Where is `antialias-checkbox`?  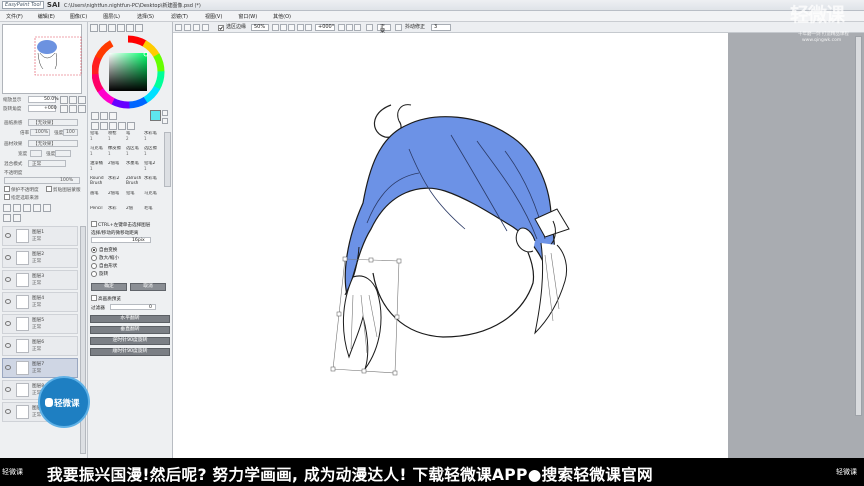
antialias-checkbox is located at coordinates (221, 28).